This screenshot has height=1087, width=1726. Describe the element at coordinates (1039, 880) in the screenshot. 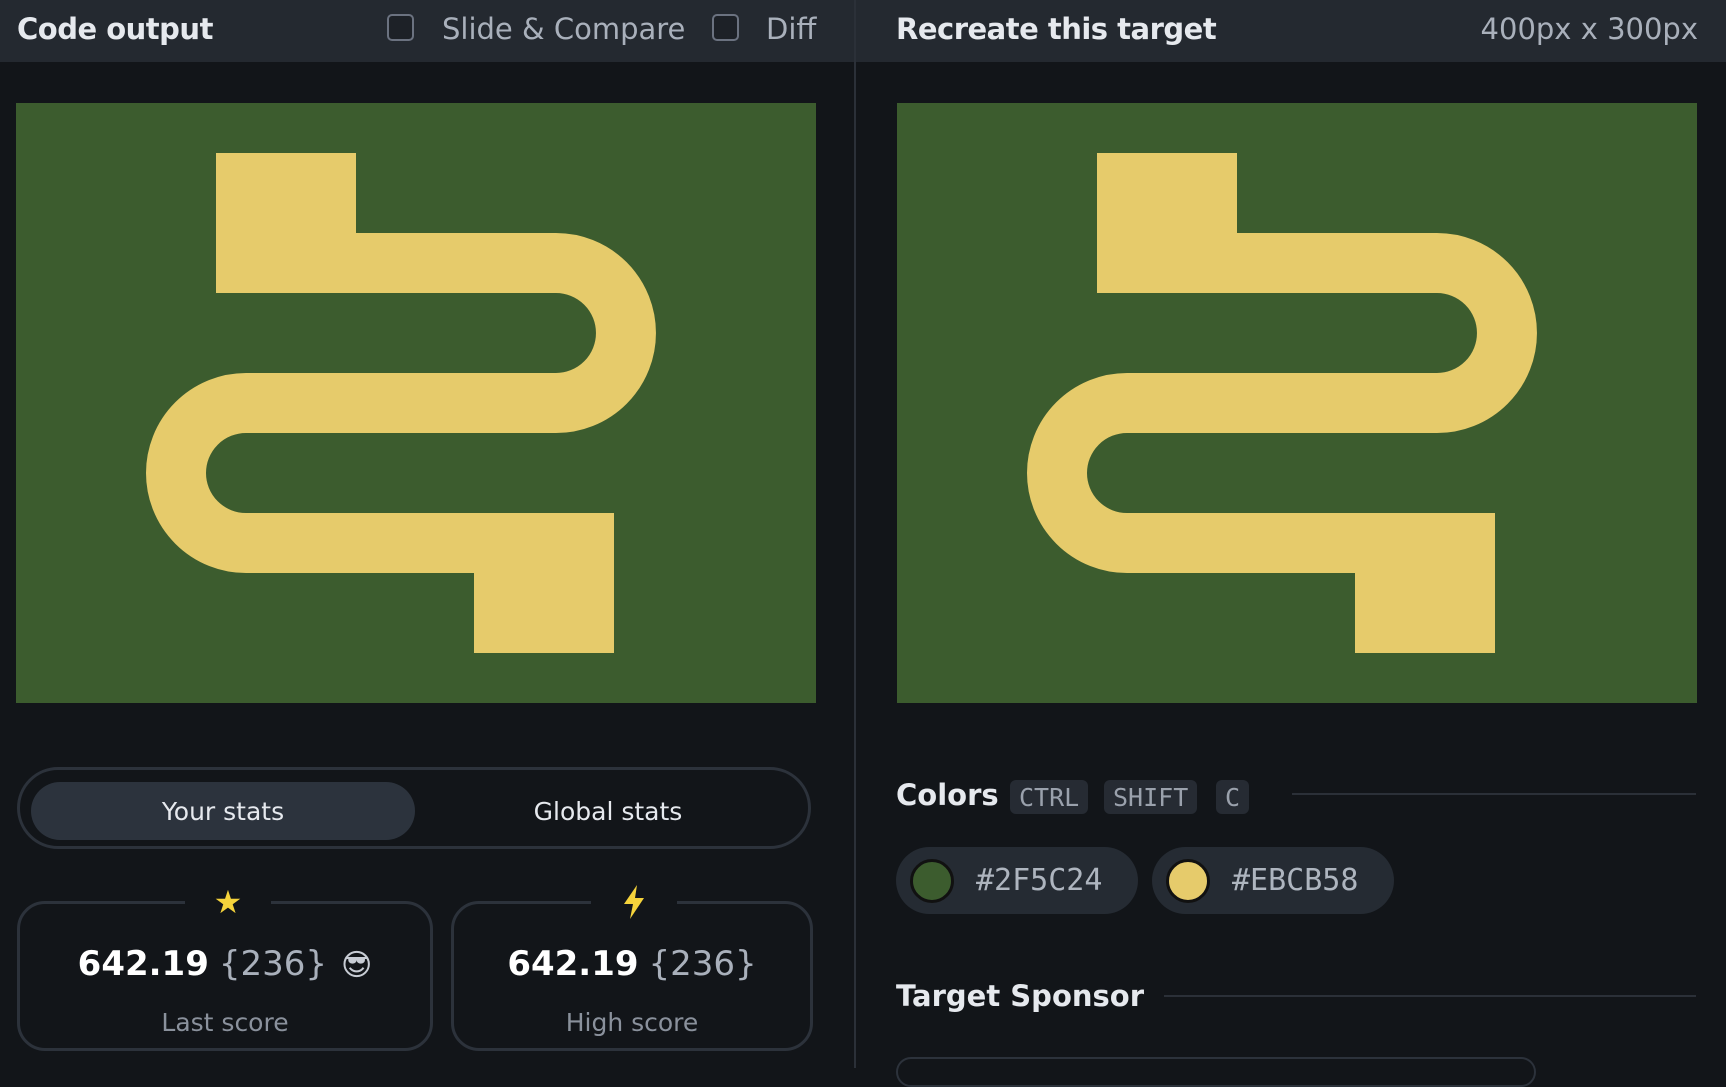

I see `swatch-hex-green: #2F5C24` at that location.